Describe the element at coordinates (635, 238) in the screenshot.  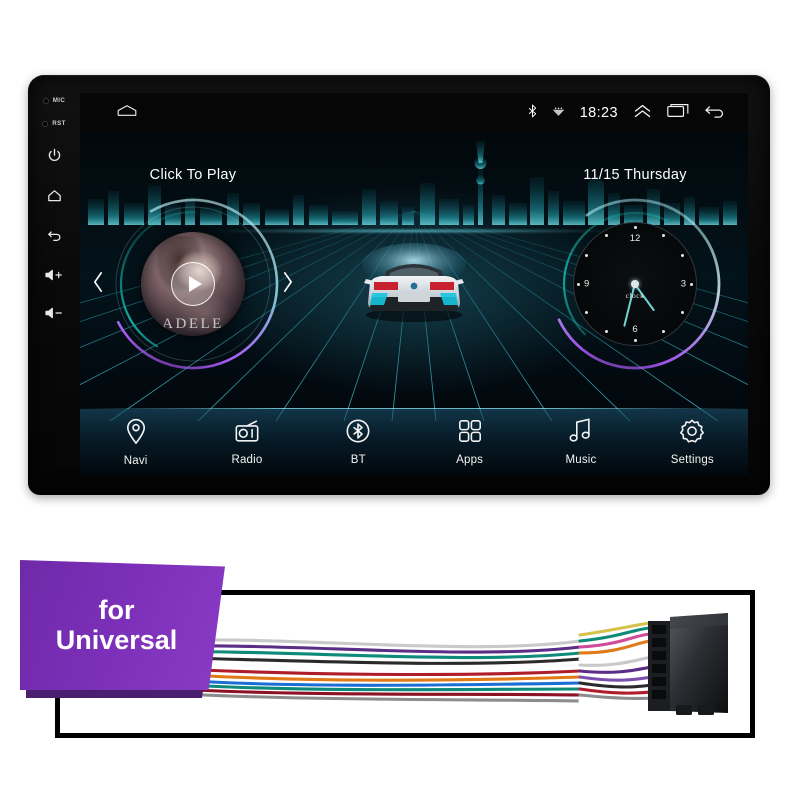
I see `clock-numeral-12: 12` at that location.